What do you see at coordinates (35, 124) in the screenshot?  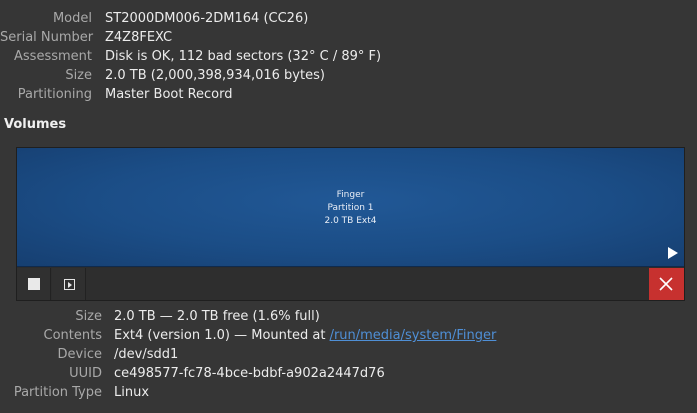 I see `volumes-heading: Volumes` at bounding box center [35, 124].